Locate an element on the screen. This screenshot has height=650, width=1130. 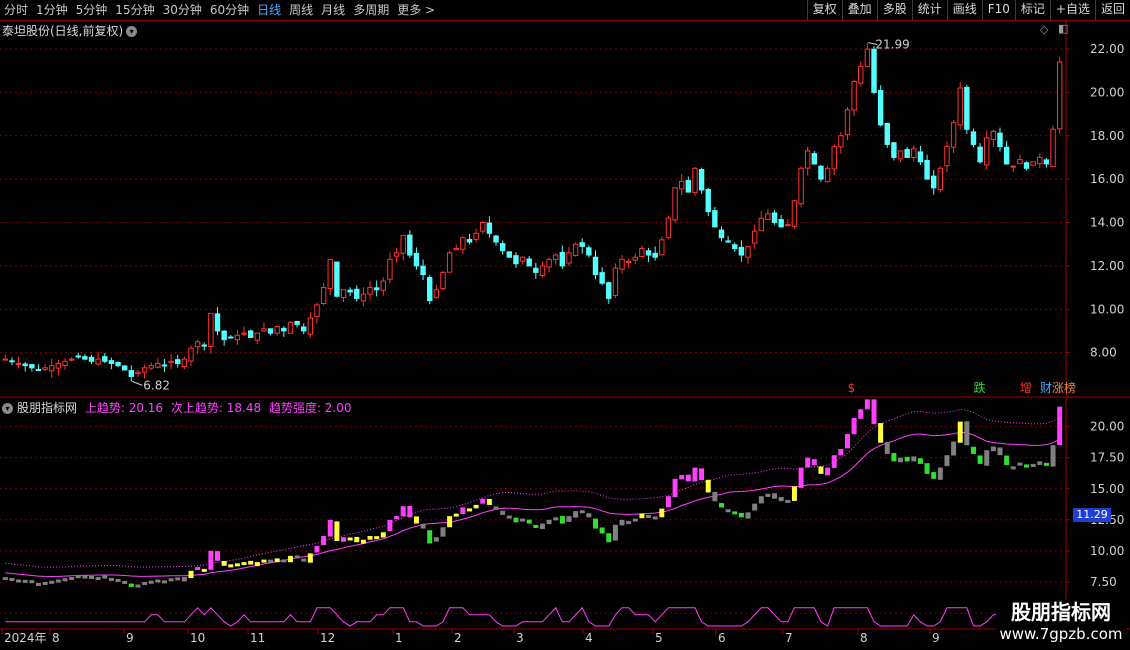
main-panel-title: 泰坦股份(日线,前复权) ▾ is located at coordinates (70, 30).